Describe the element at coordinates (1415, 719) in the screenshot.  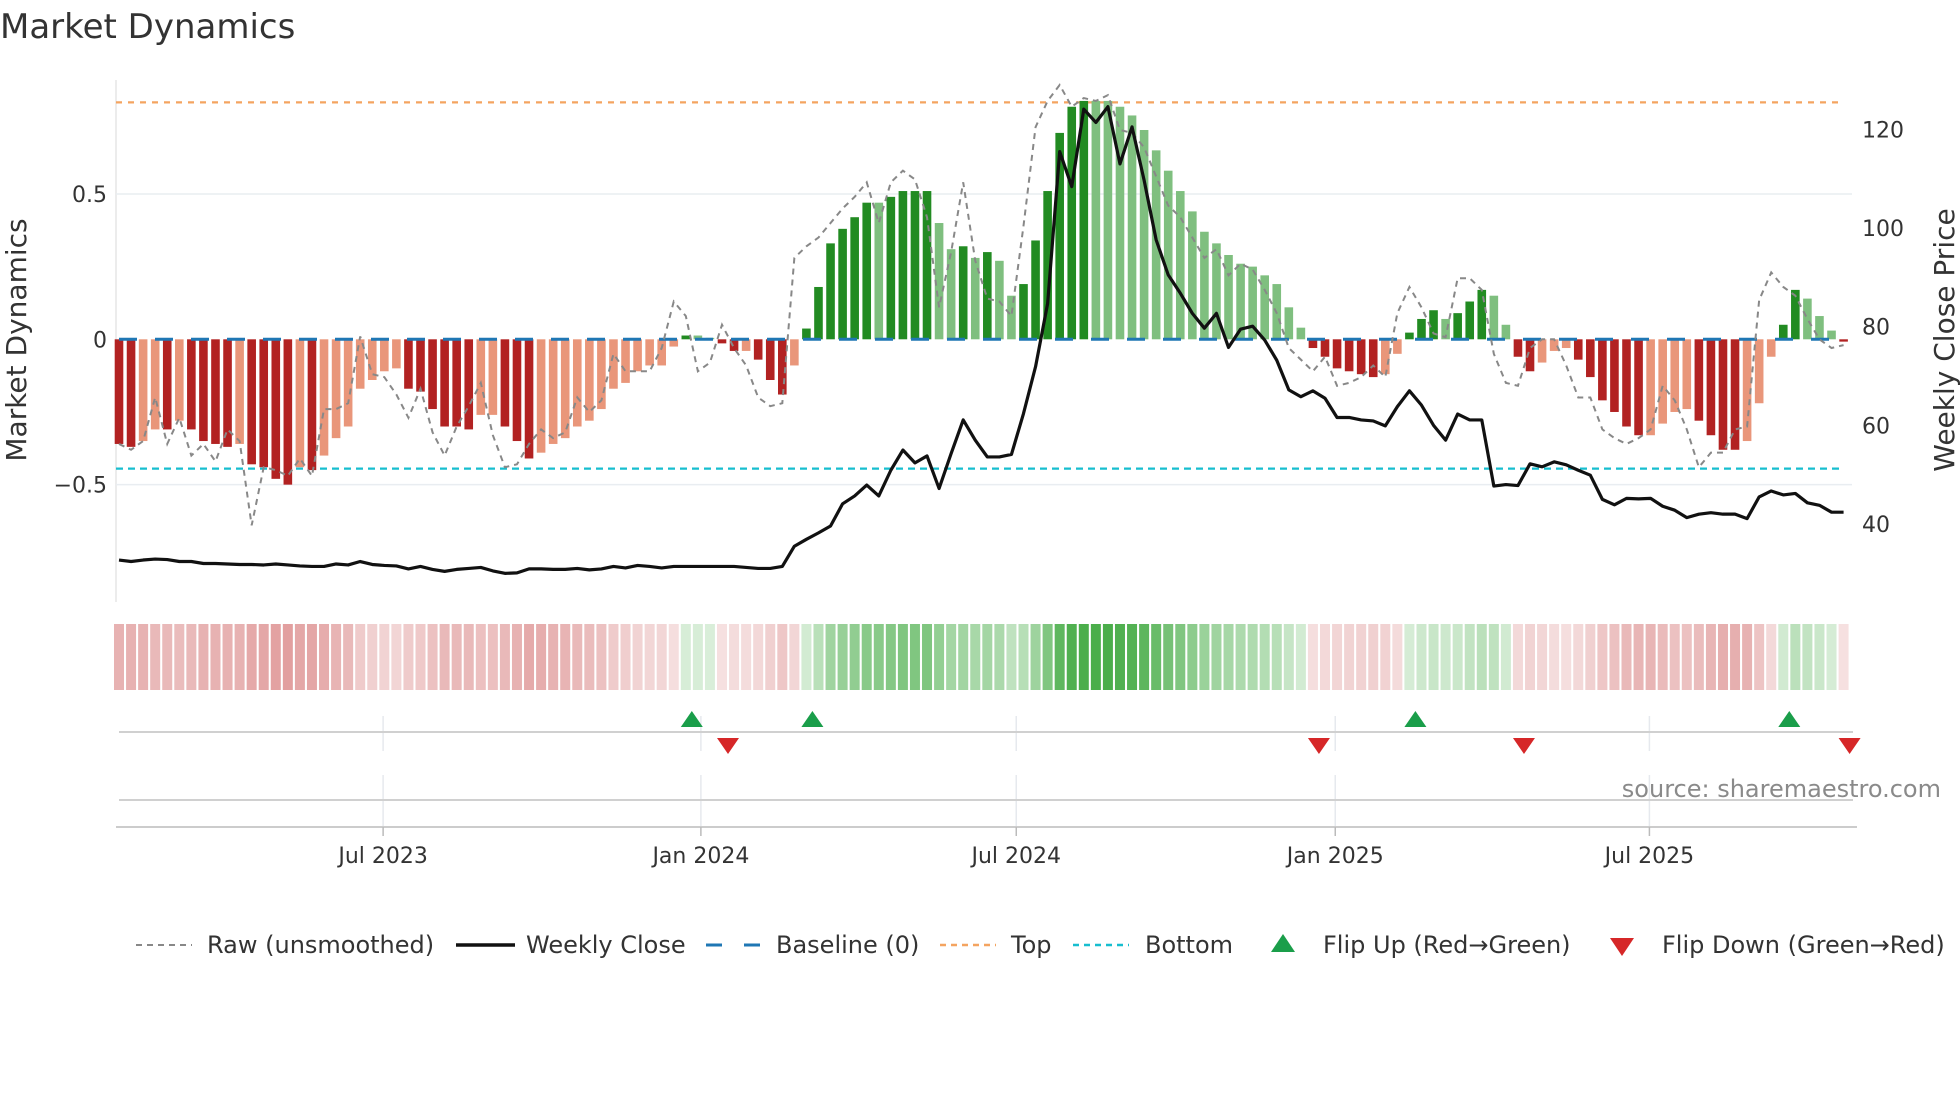
I see `flip-up-marker` at that location.